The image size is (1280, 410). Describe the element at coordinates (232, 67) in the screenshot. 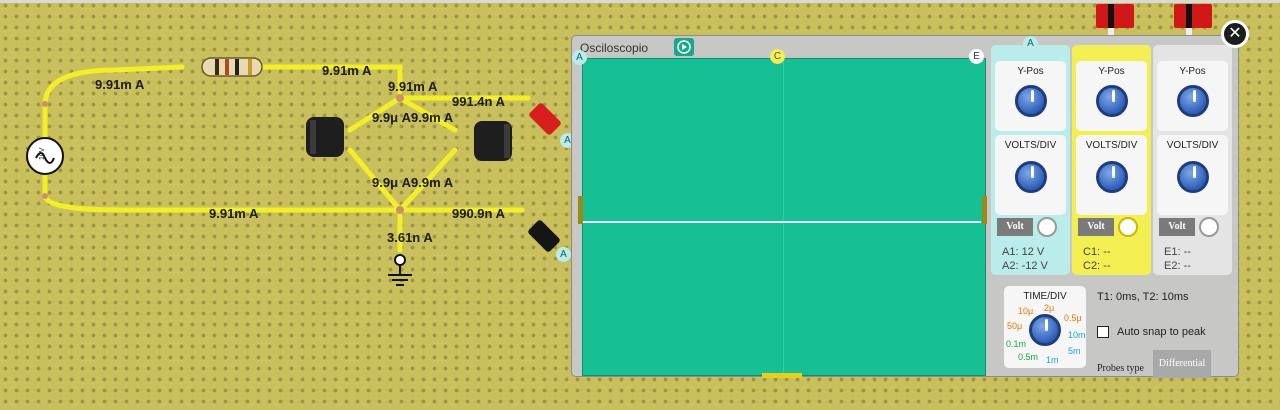

I see `resistor` at that location.